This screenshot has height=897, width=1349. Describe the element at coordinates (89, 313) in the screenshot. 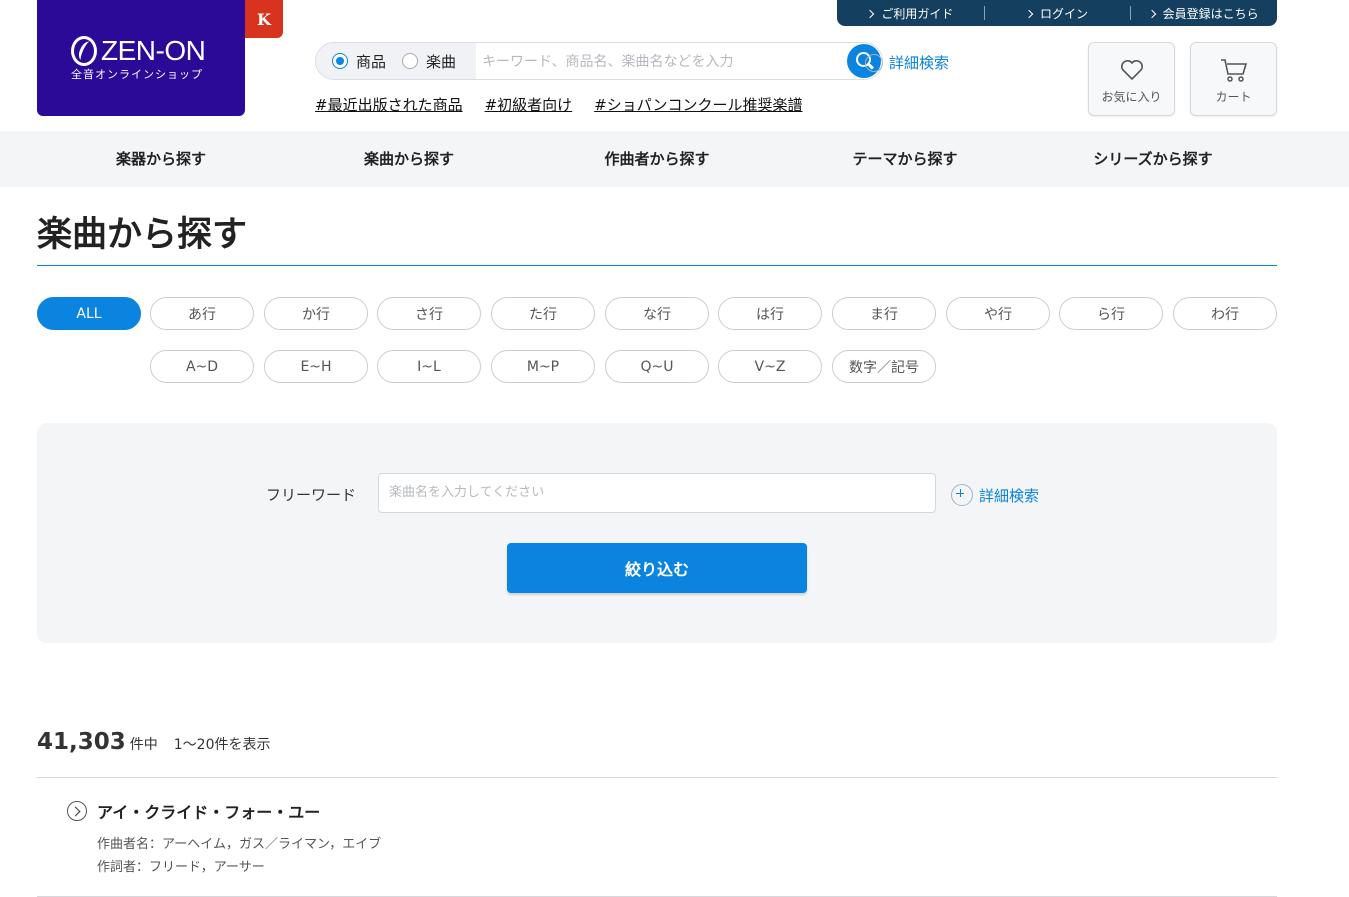

I see `filter-all: ALL` at that location.